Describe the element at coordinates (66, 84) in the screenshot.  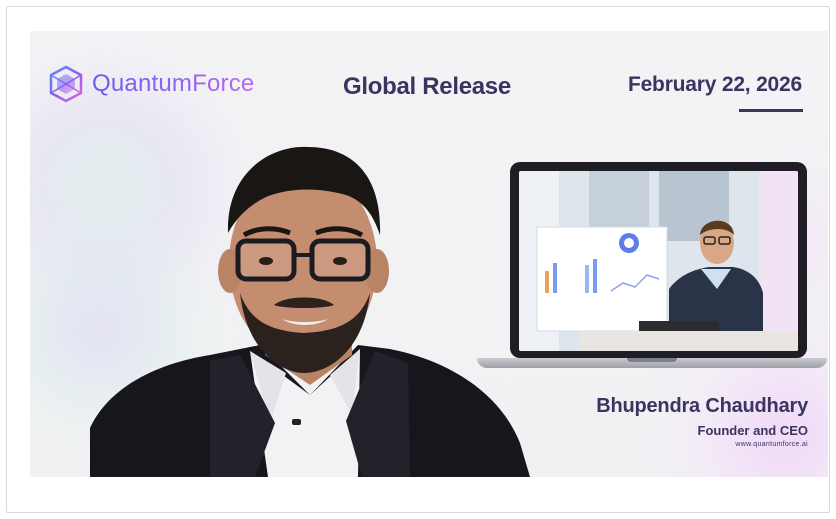
I see `quantum-cube-icon` at that location.